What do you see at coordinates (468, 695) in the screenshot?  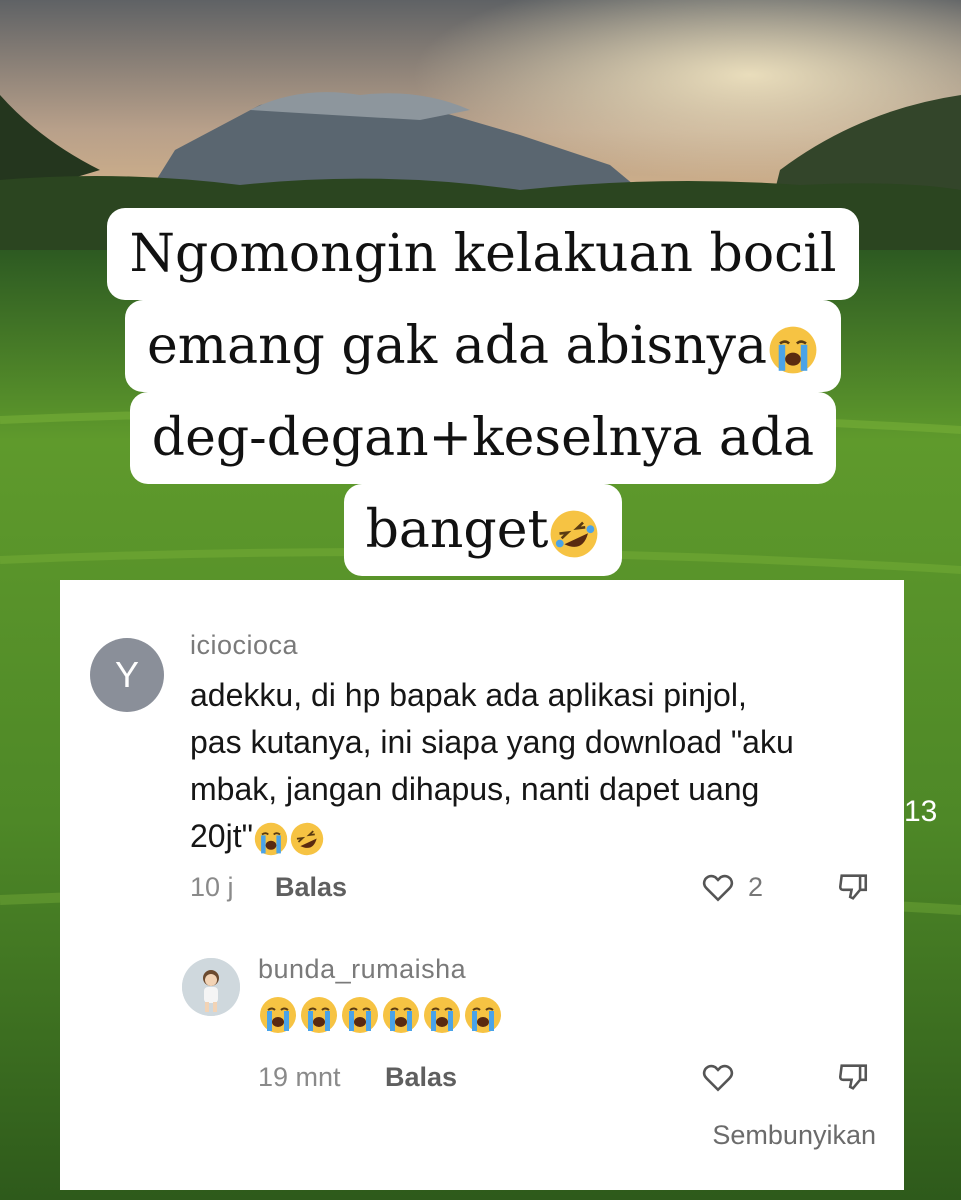 I see `comment-text-line: adekku, di hp bapak ada aplikasi pinjol,` at bounding box center [468, 695].